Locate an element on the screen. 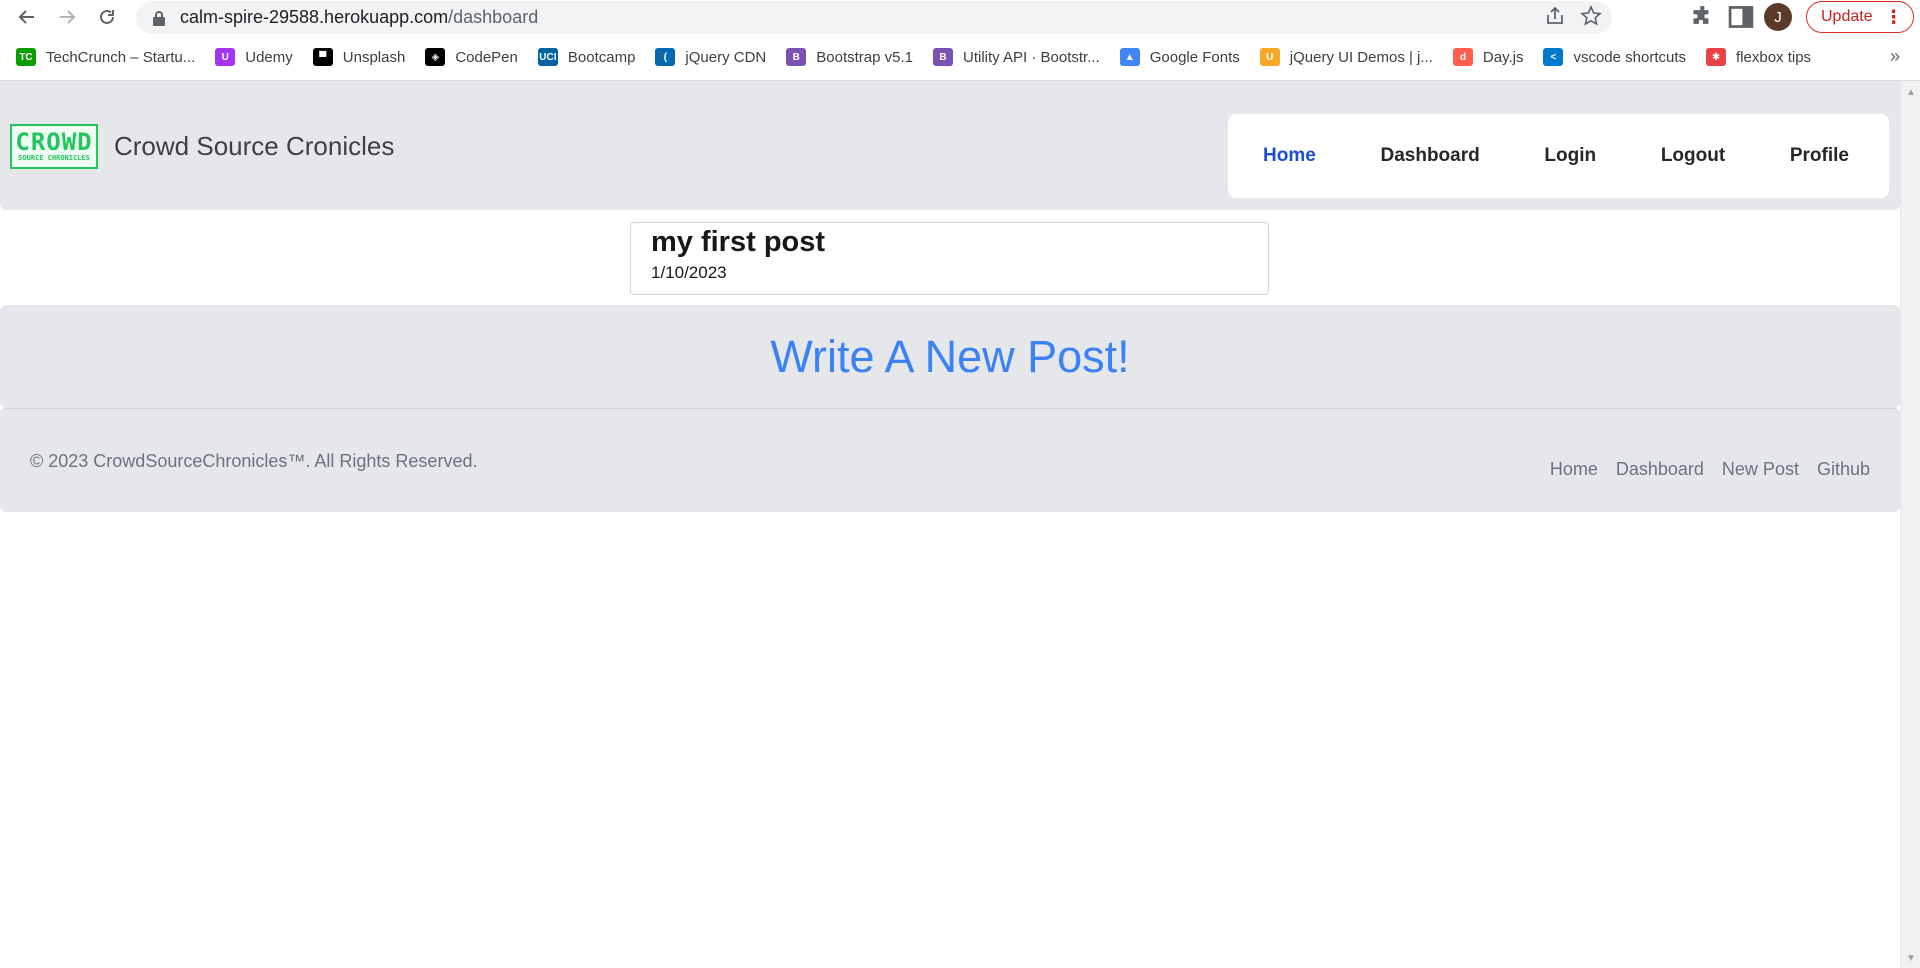 Image resolution: width=1920 pixels, height=968 pixels. udemy-icon: U is located at coordinates (225, 57).